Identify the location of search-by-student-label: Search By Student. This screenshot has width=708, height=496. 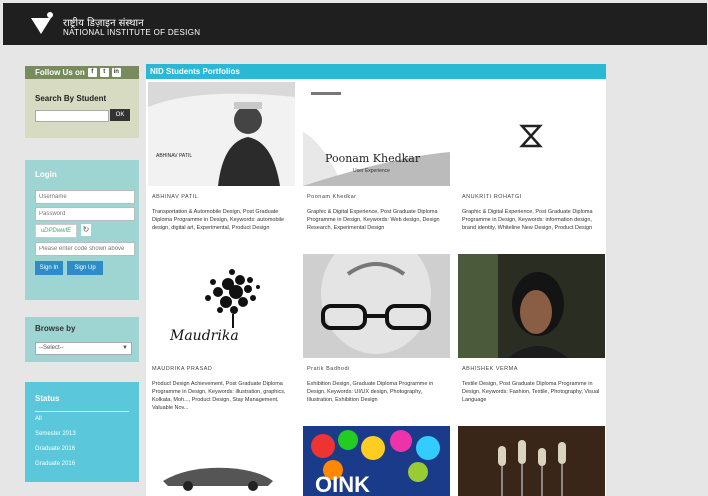
(71, 98).